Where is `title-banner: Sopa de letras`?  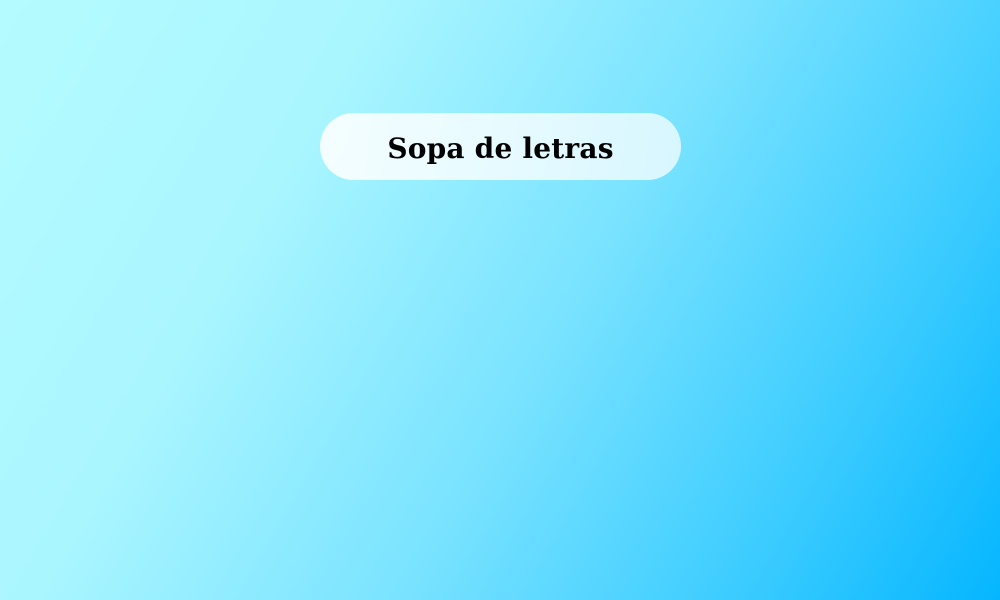 title-banner: Sopa de letras is located at coordinates (500, 146).